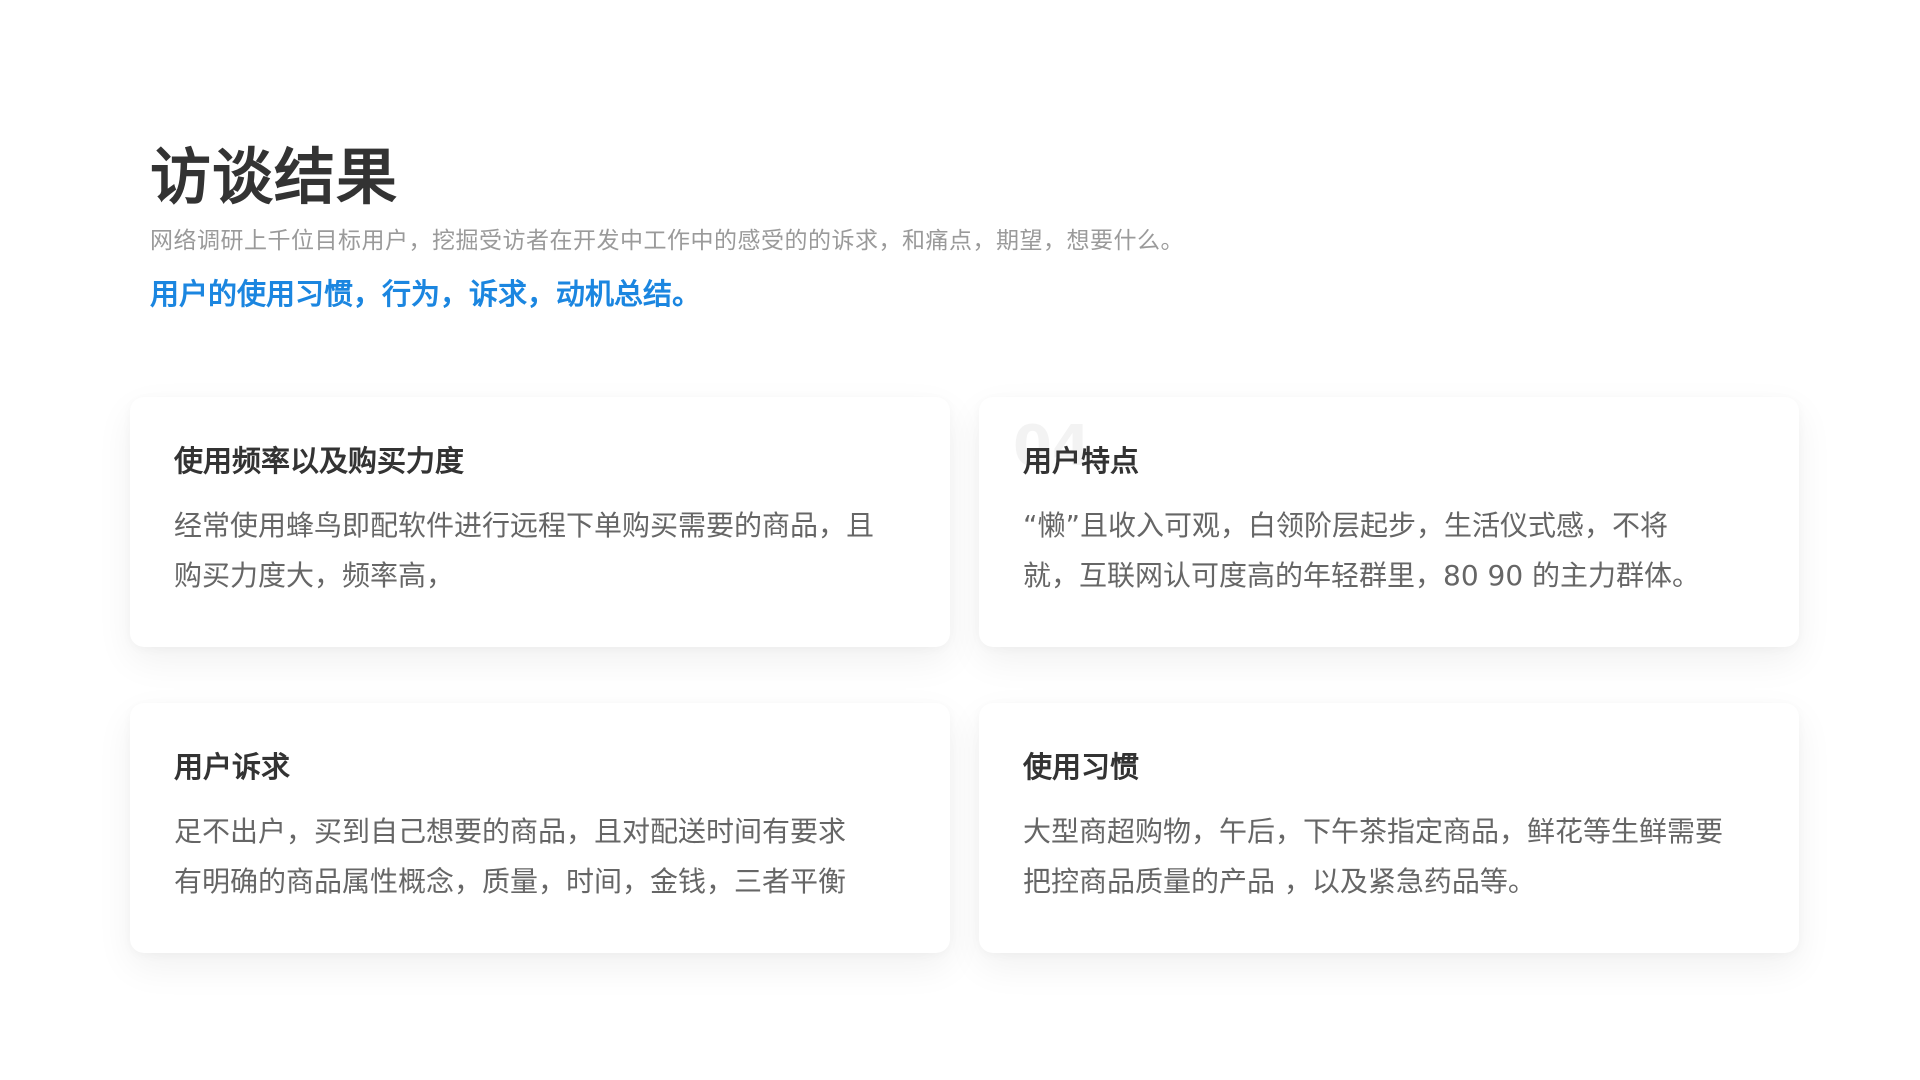  What do you see at coordinates (1279, 881) in the screenshot?
I see `card-body-line: 把控商品质量的产品 ，以及紧急药品等。` at bounding box center [1279, 881].